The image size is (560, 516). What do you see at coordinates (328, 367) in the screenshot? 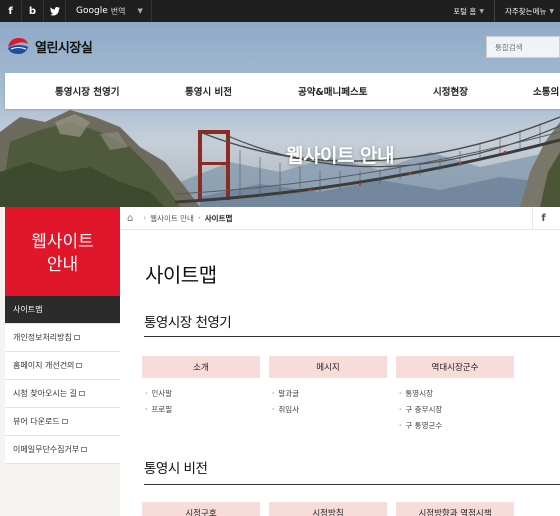
I see `category-message: 메시지` at bounding box center [328, 367].